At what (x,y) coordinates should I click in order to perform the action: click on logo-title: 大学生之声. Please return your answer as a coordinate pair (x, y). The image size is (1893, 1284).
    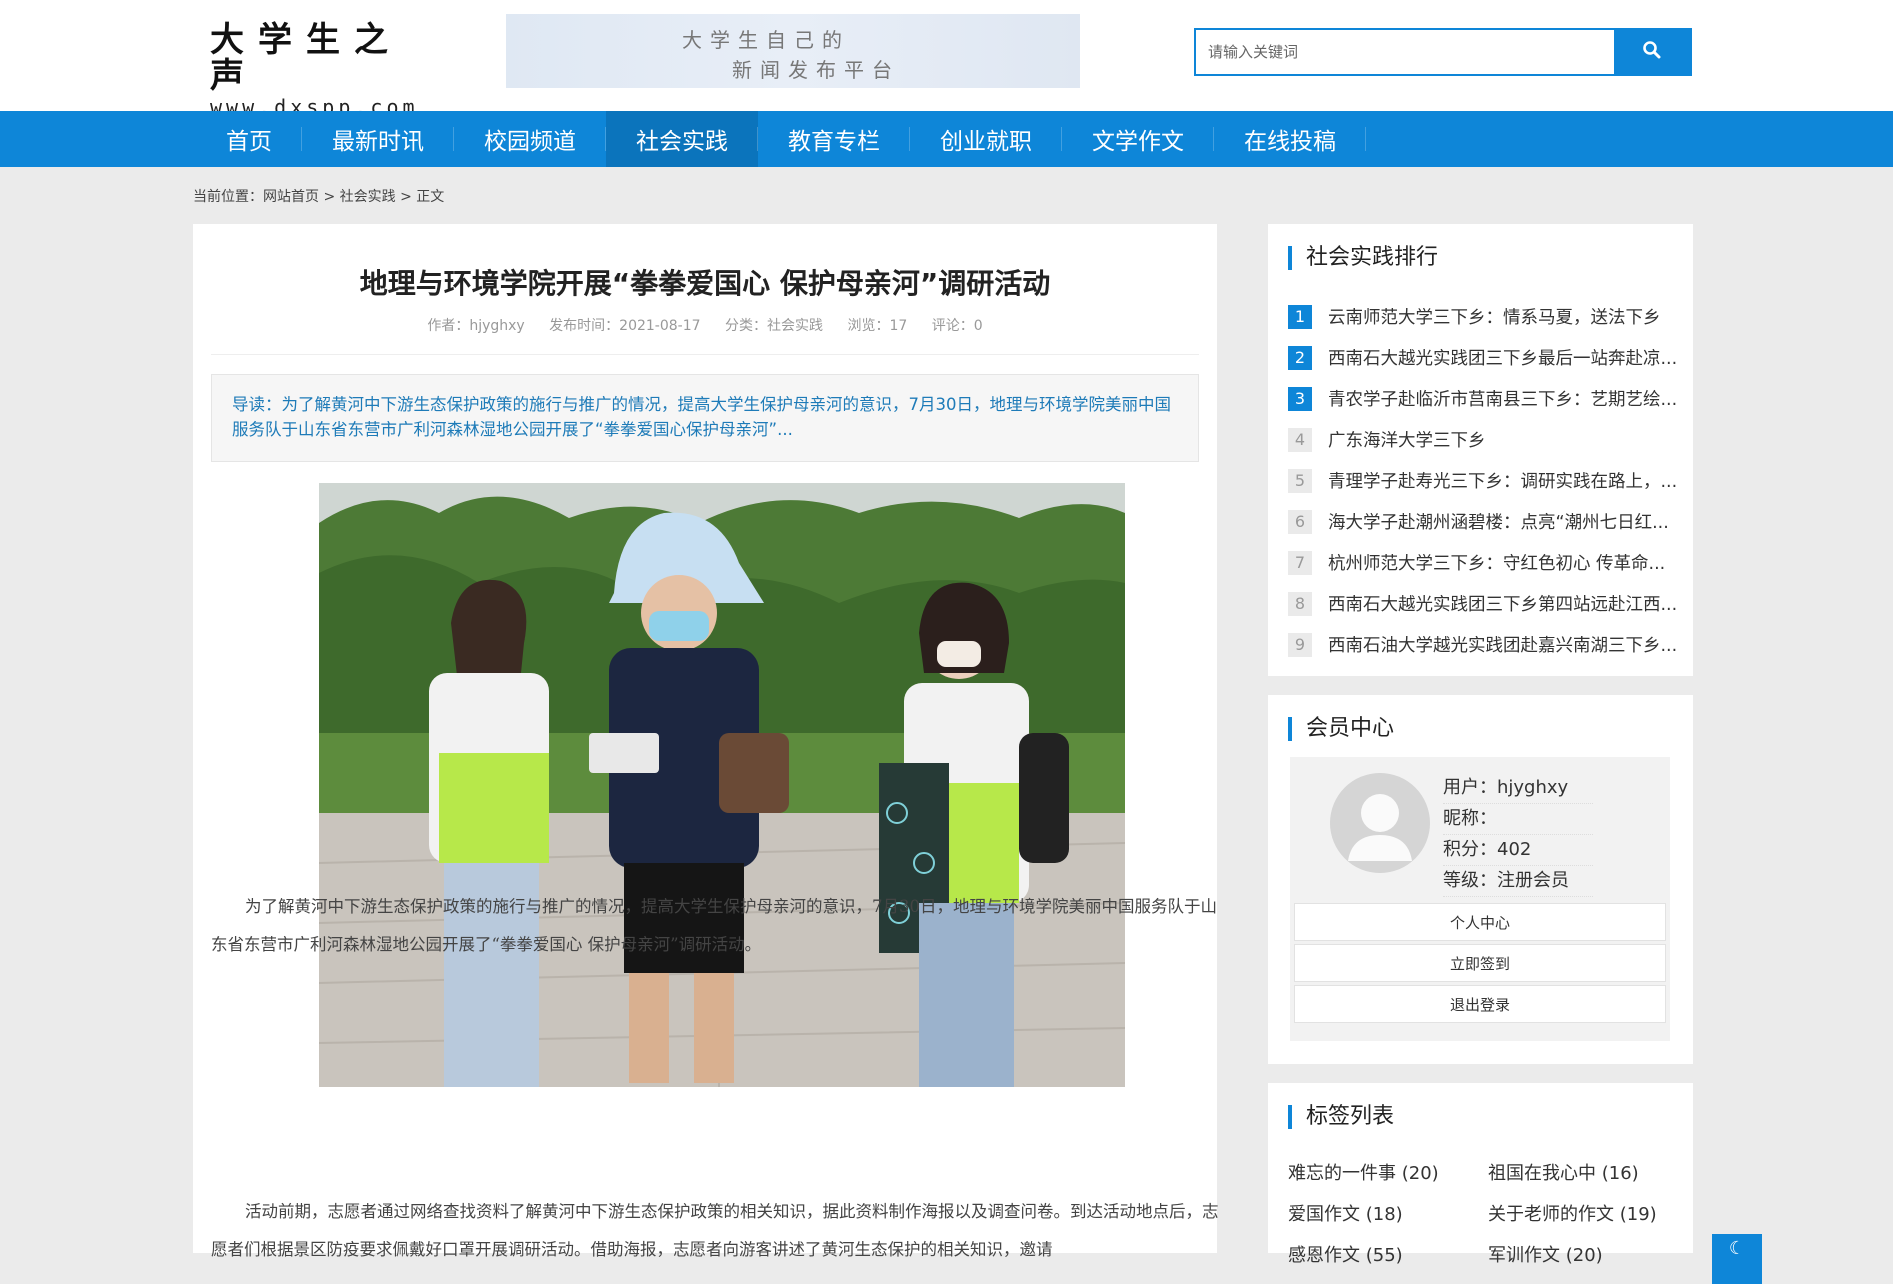
    Looking at the image, I should click on (306, 58).